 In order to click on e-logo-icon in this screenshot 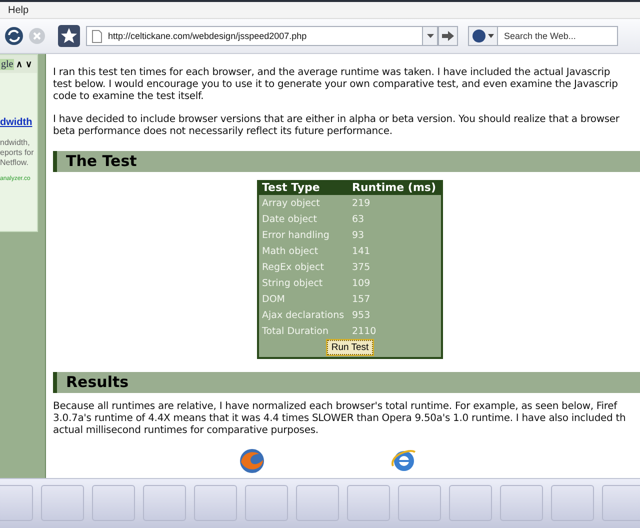, I will do `click(404, 461)`.